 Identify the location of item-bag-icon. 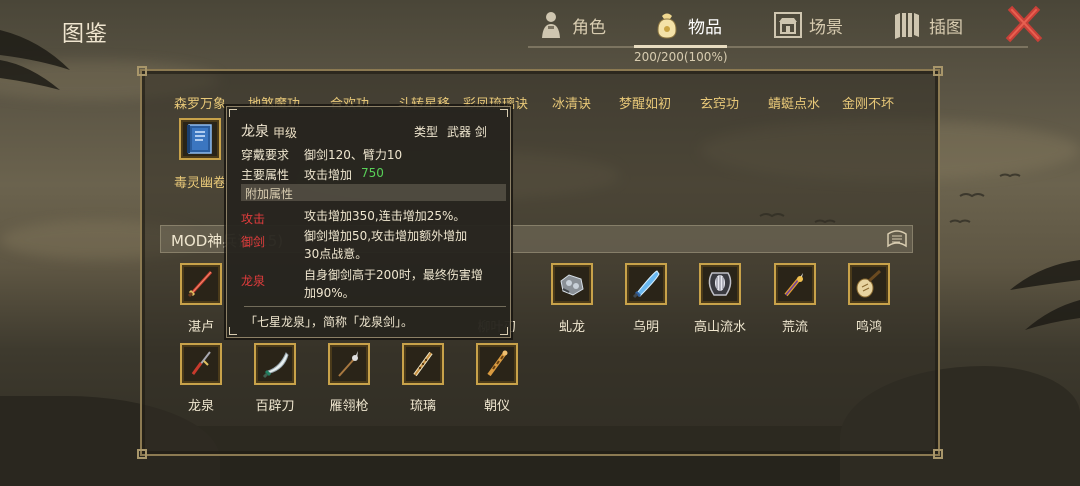
(667, 25).